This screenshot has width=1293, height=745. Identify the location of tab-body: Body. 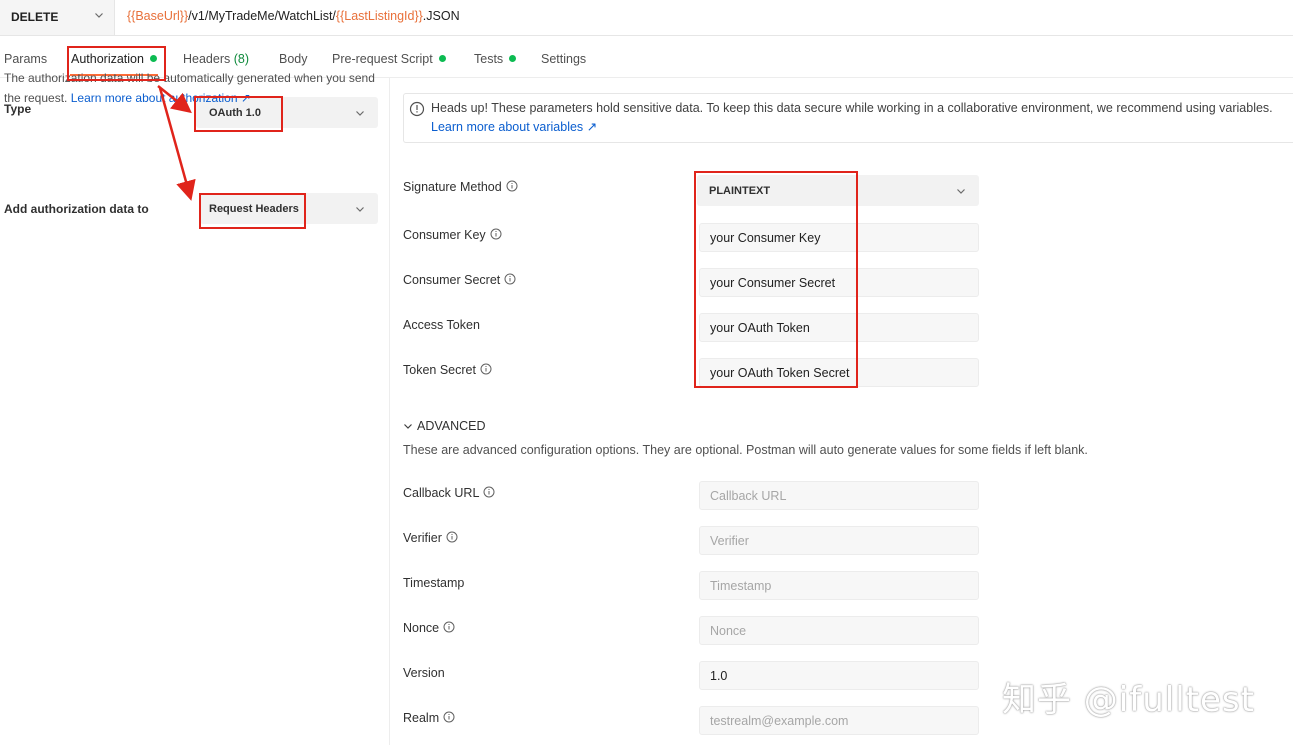
(293, 59).